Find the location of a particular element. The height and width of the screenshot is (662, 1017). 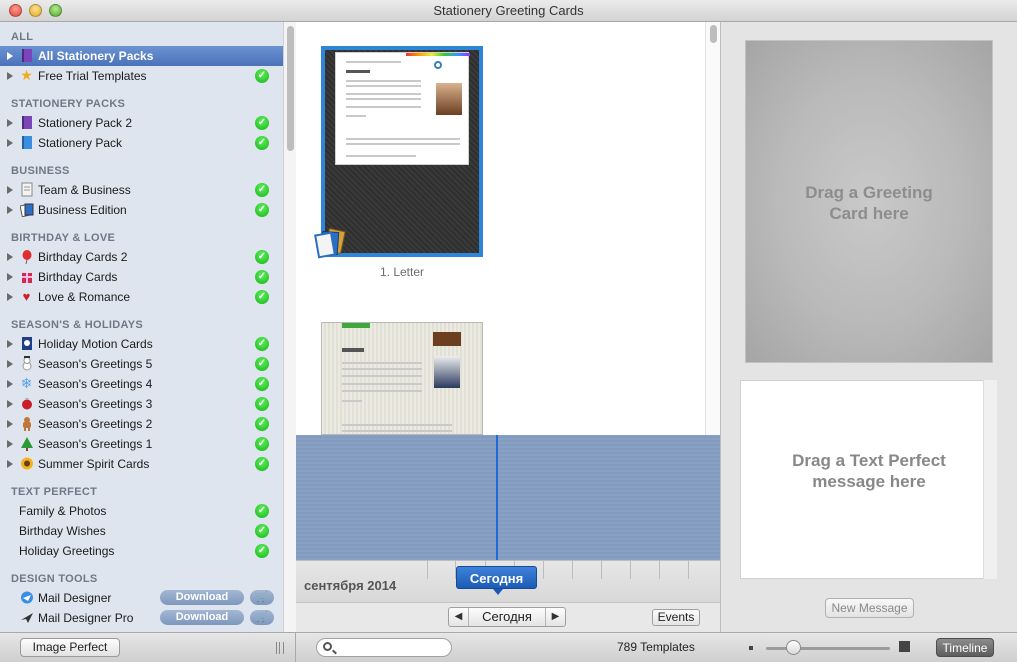

sidebar-item-label: Summer Spirit Cards is located at coordinates (94, 464).